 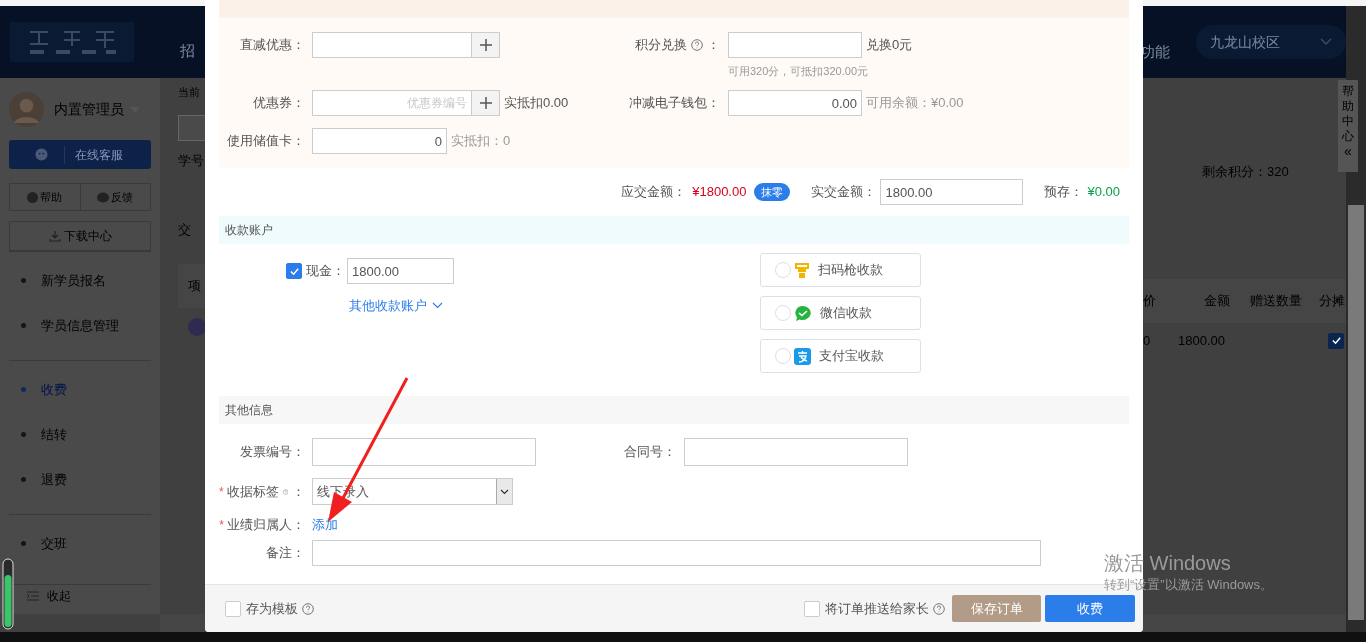 What do you see at coordinates (379, 141) in the screenshot?
I see `stored-card-field: 0` at bounding box center [379, 141].